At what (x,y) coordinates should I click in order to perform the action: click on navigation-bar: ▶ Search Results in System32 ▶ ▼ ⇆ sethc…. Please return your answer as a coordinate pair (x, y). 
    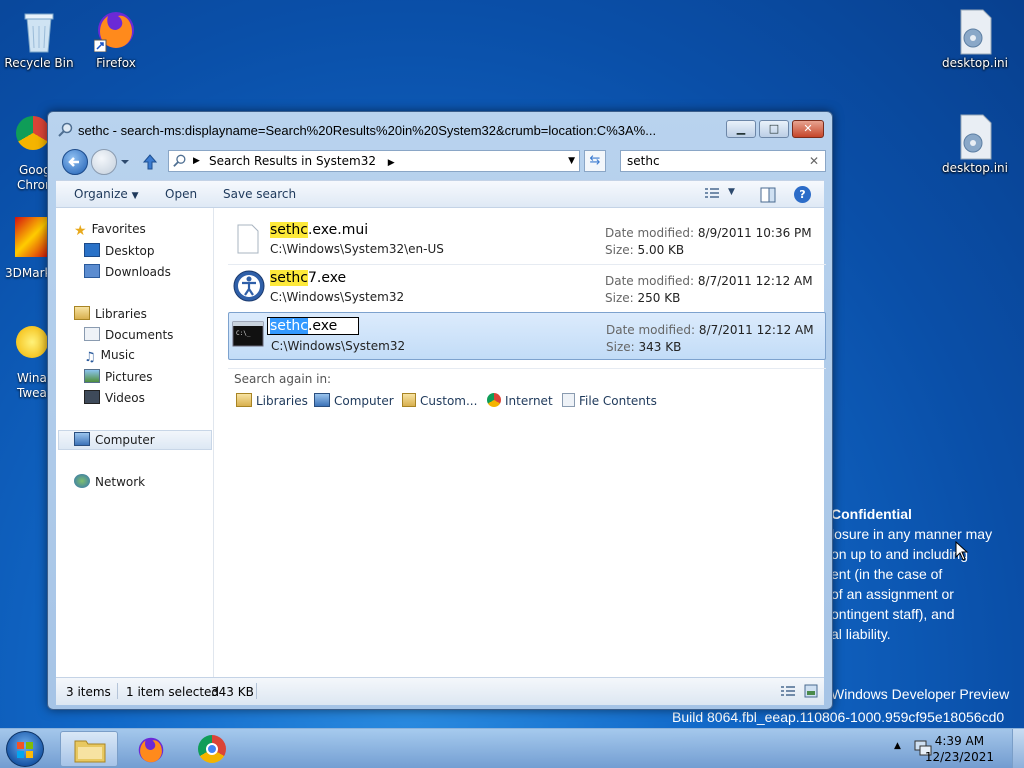
    Looking at the image, I should click on (441, 161).